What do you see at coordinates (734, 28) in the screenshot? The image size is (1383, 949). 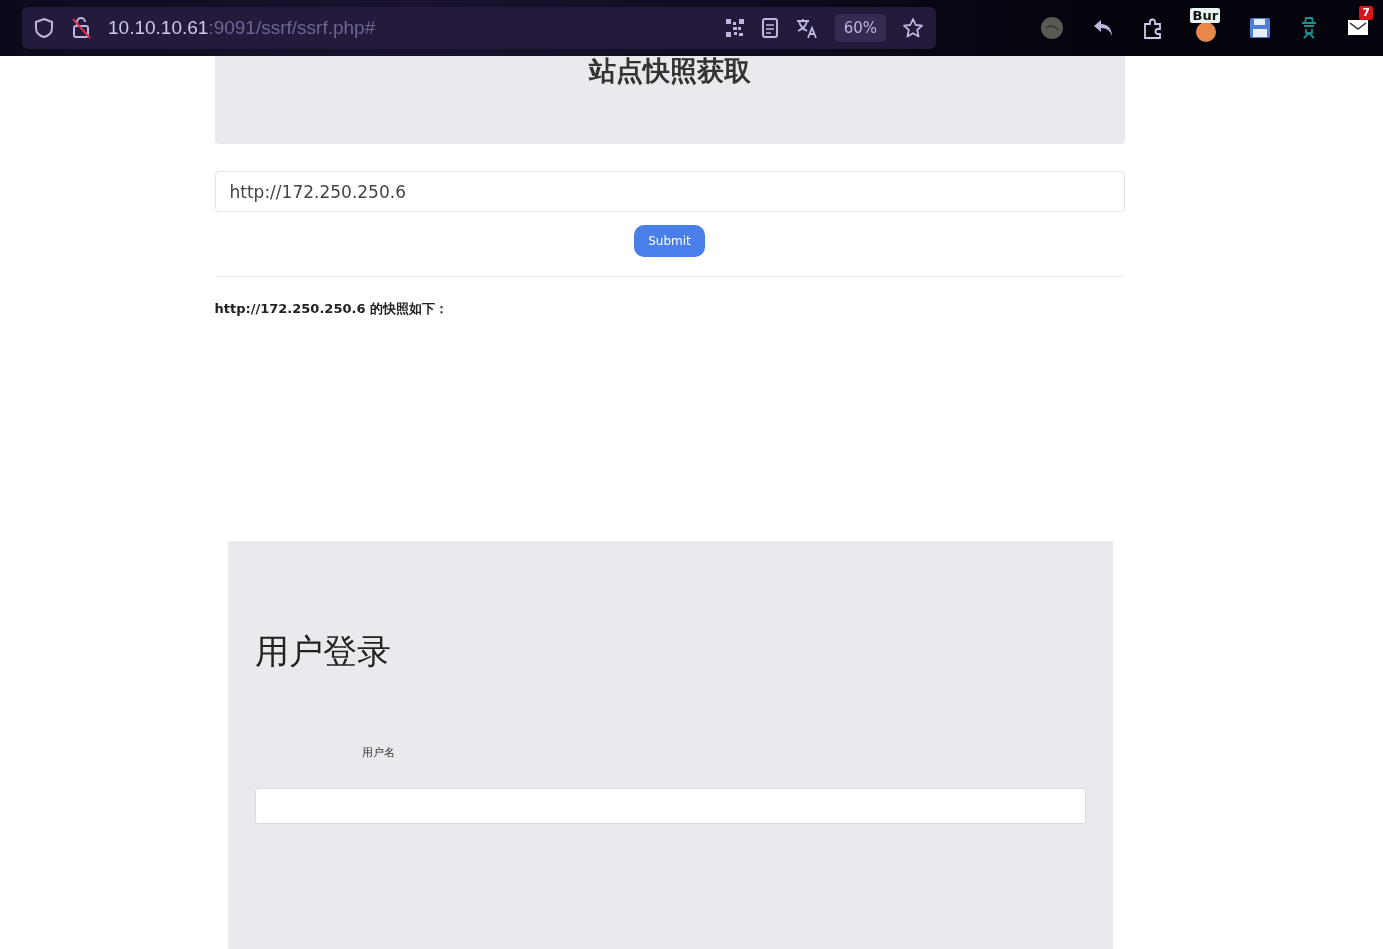 I see `qr-code-icon` at bounding box center [734, 28].